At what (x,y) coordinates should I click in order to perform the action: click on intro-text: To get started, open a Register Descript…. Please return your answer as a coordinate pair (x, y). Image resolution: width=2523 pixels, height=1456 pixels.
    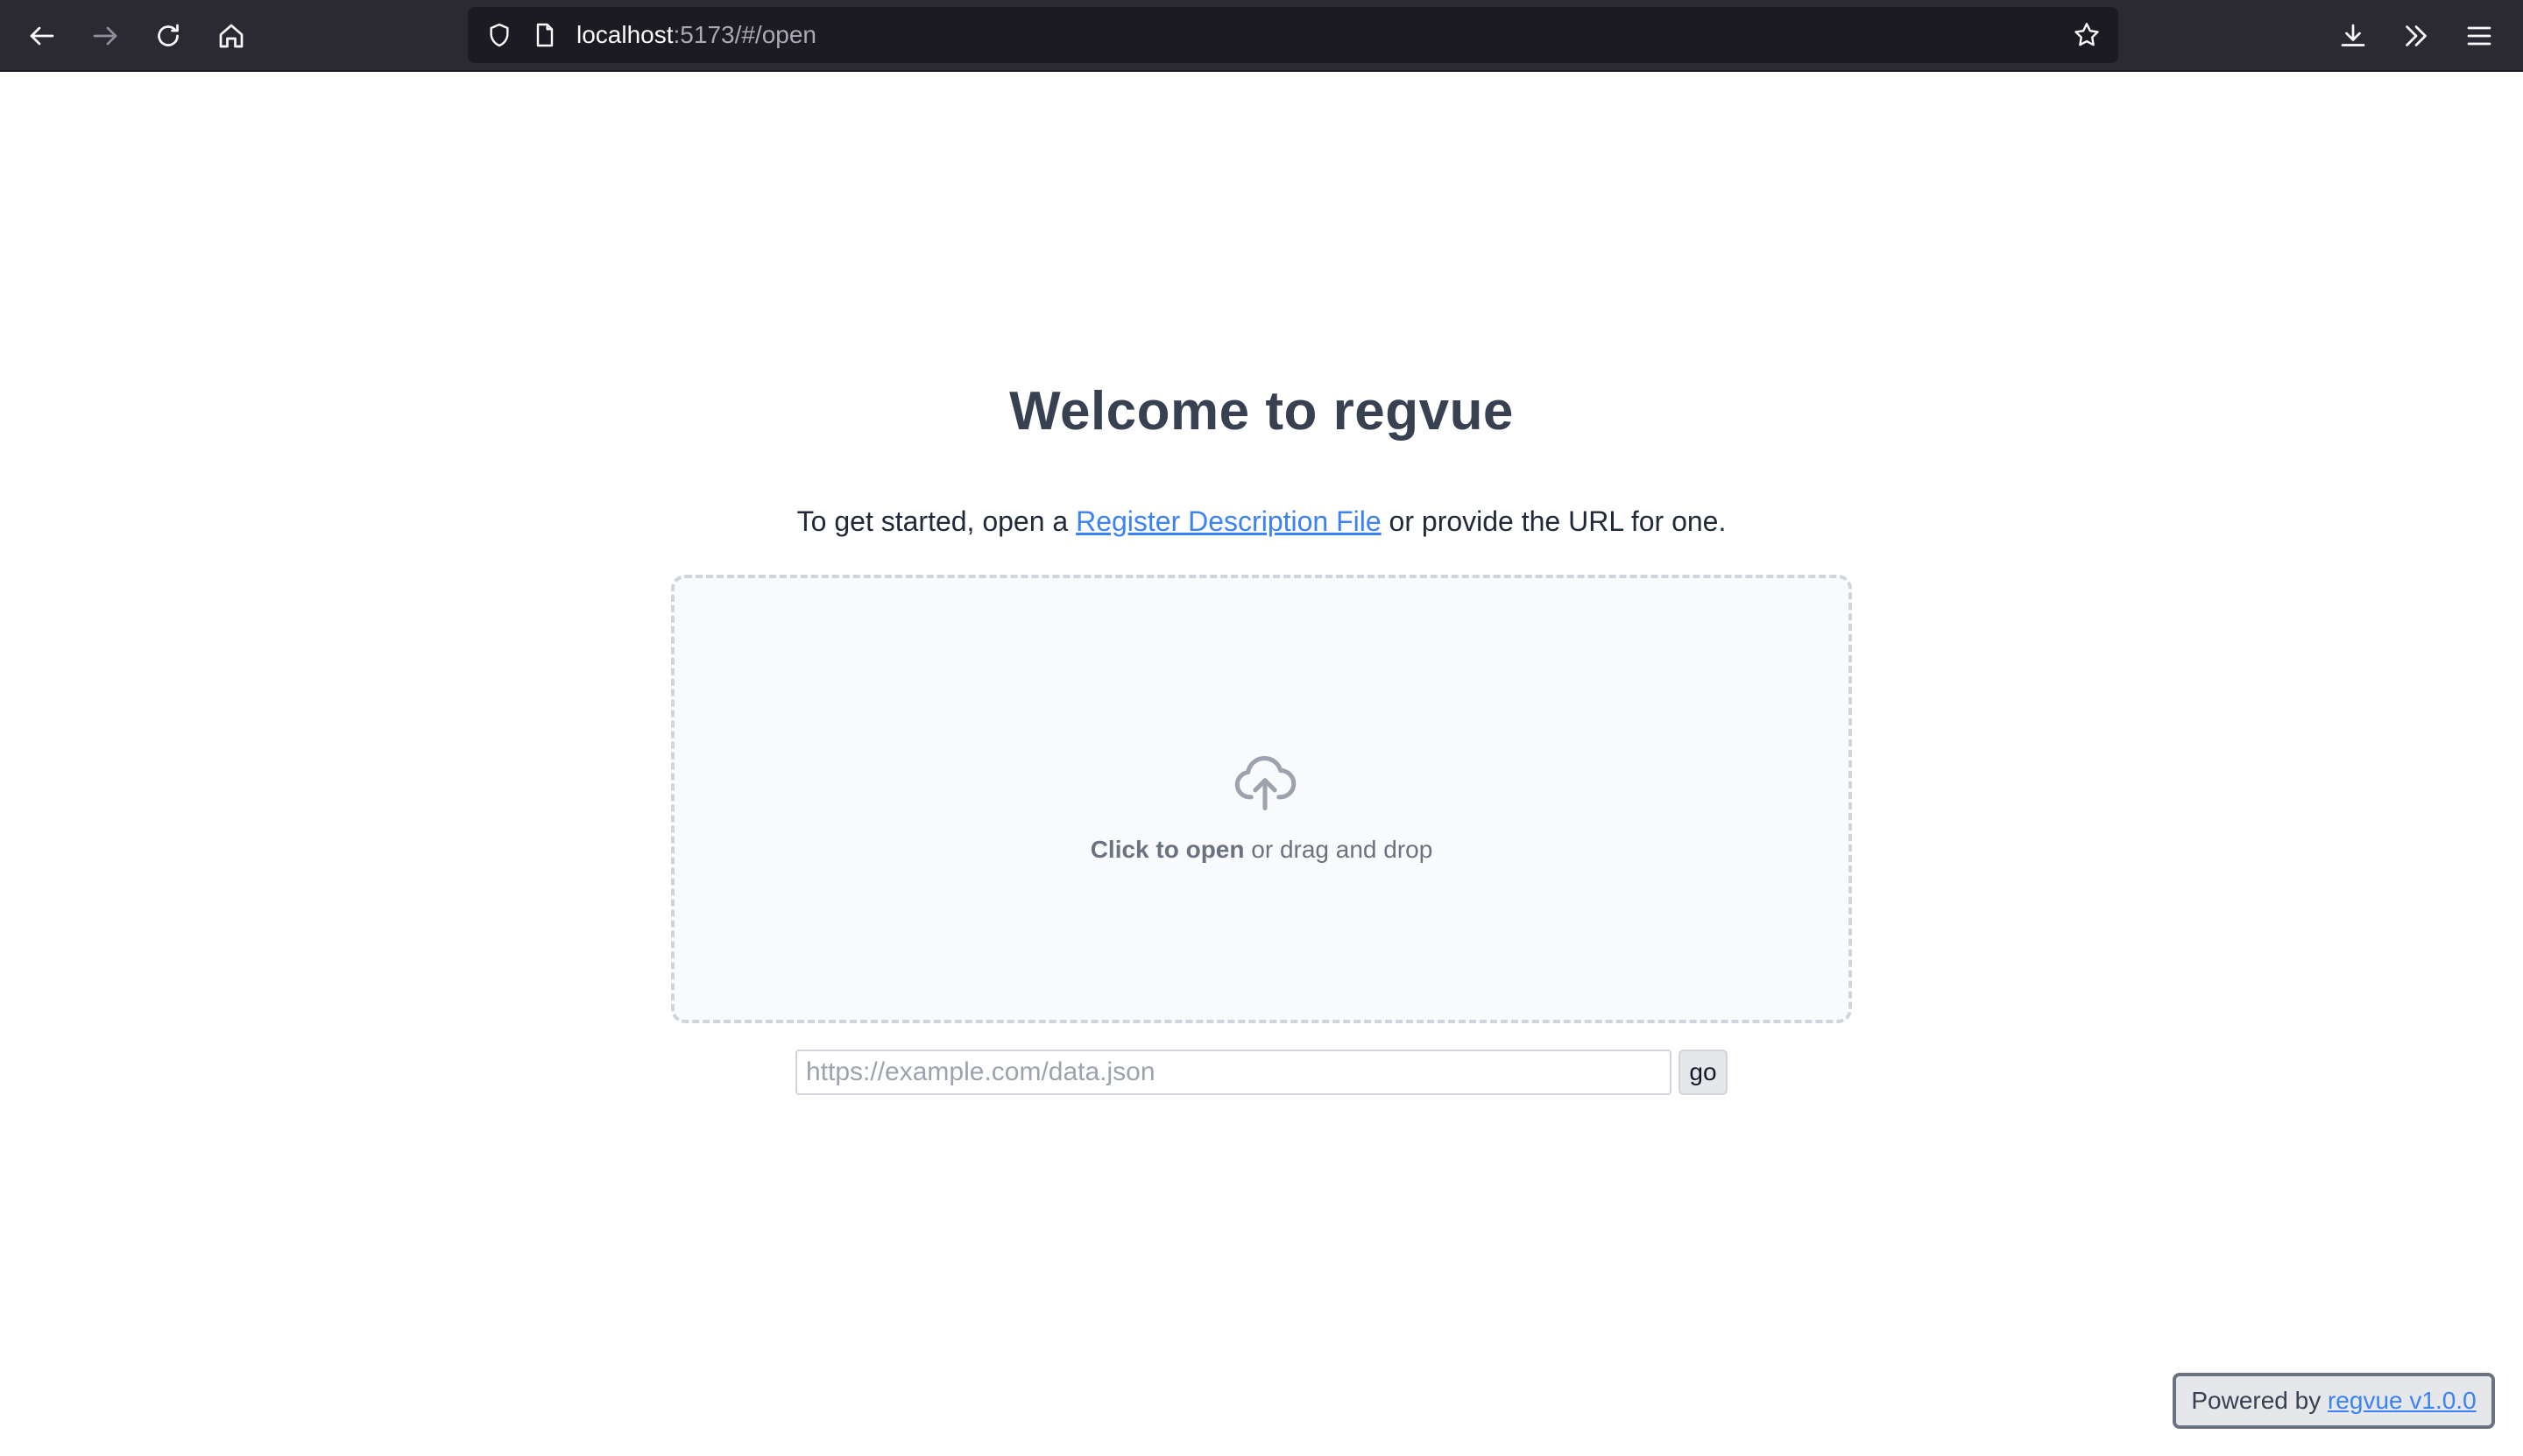
    Looking at the image, I should click on (1261, 521).